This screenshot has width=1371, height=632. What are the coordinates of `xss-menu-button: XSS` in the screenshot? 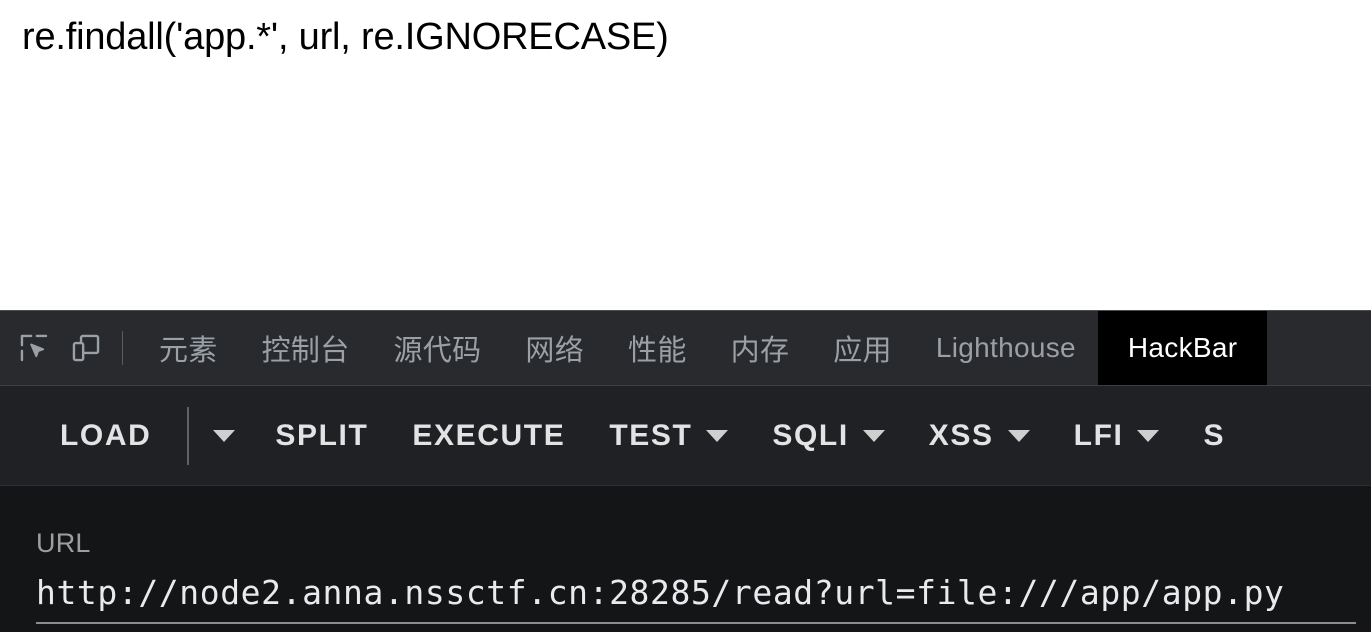 It's located at (979, 435).